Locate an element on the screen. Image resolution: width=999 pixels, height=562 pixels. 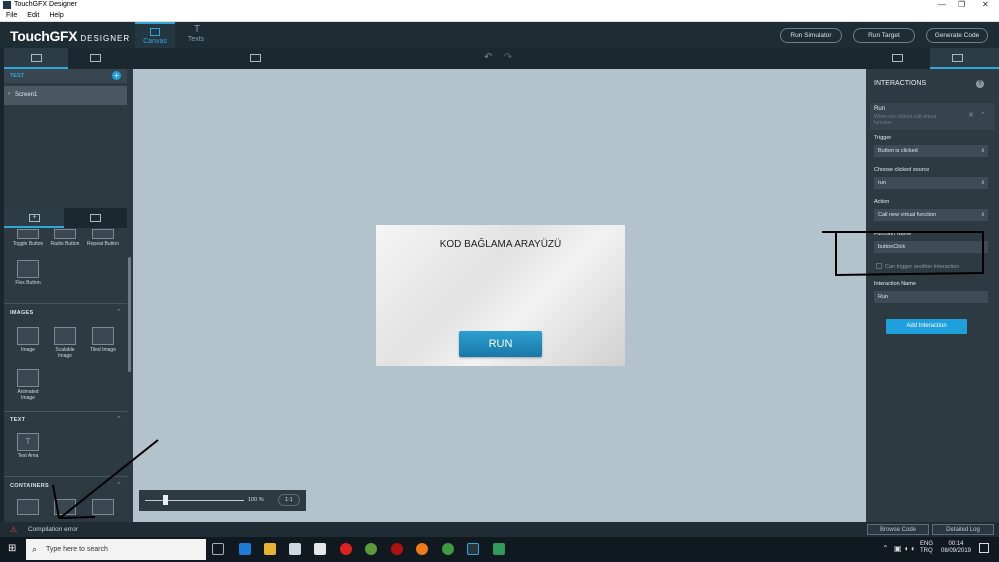
mail-icon is located at coordinates (320, 549).